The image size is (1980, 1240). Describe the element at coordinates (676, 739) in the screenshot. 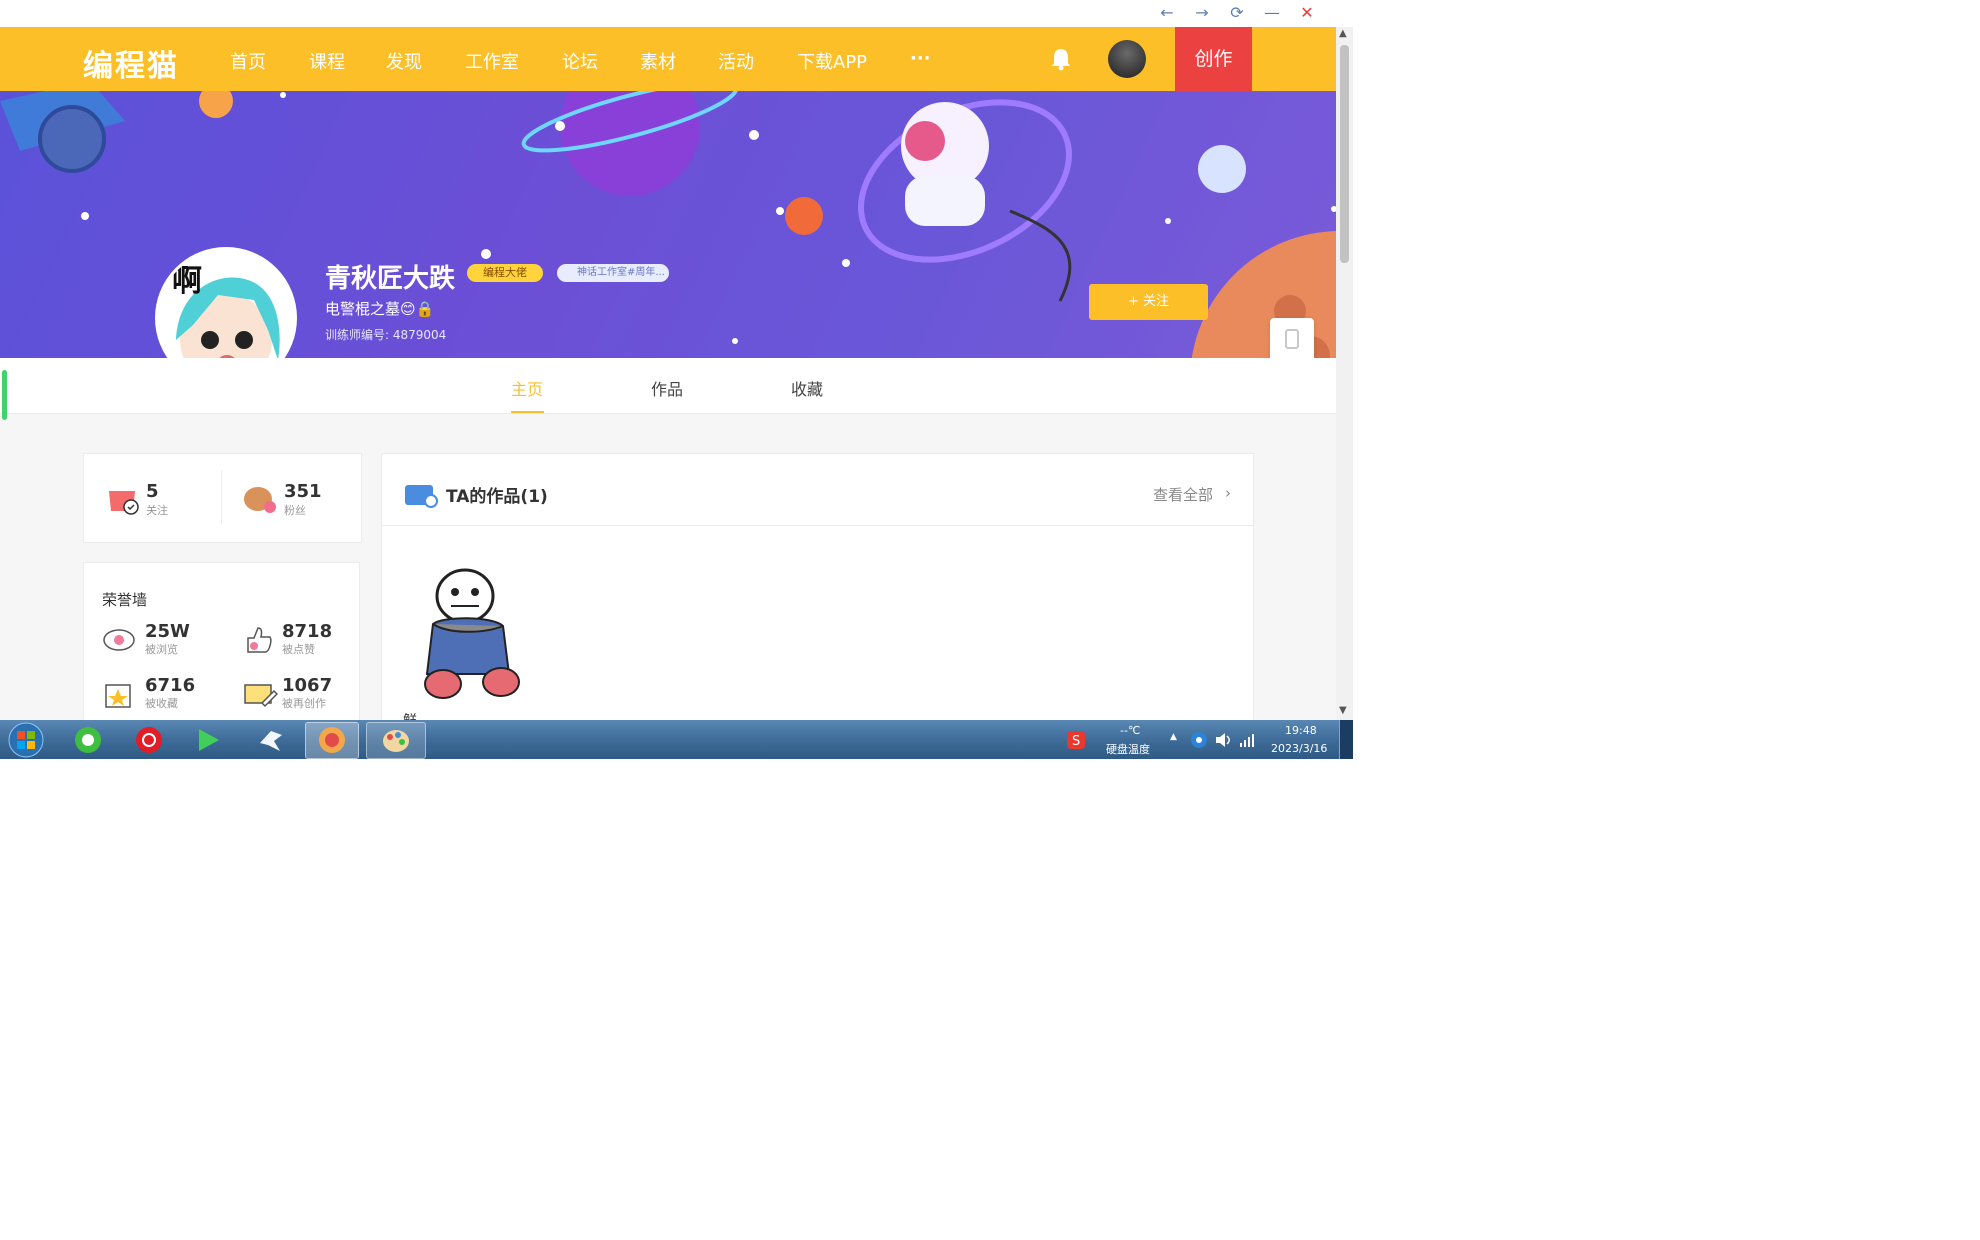

I see `windows-taskbar: S --℃ 硬盘温度 ▲ 19:48 2023/3/16` at that location.